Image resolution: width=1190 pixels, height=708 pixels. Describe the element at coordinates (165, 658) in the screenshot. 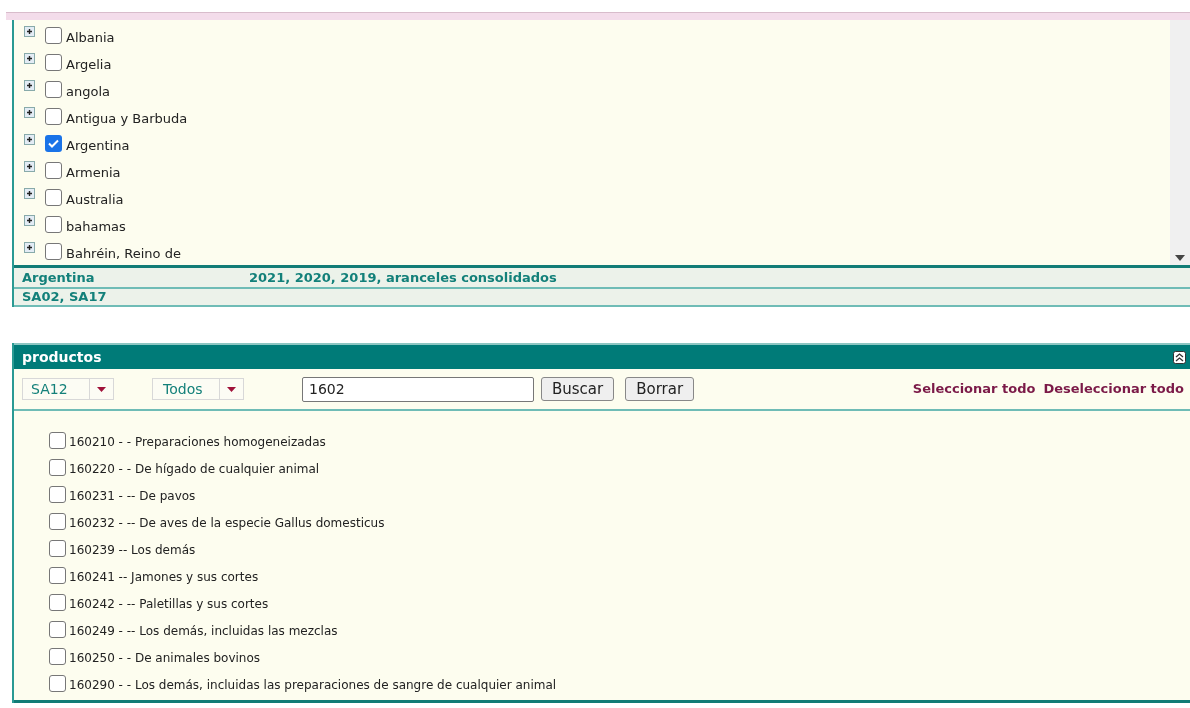

I see `product-label: 160250 - - De animales bovinos` at that location.